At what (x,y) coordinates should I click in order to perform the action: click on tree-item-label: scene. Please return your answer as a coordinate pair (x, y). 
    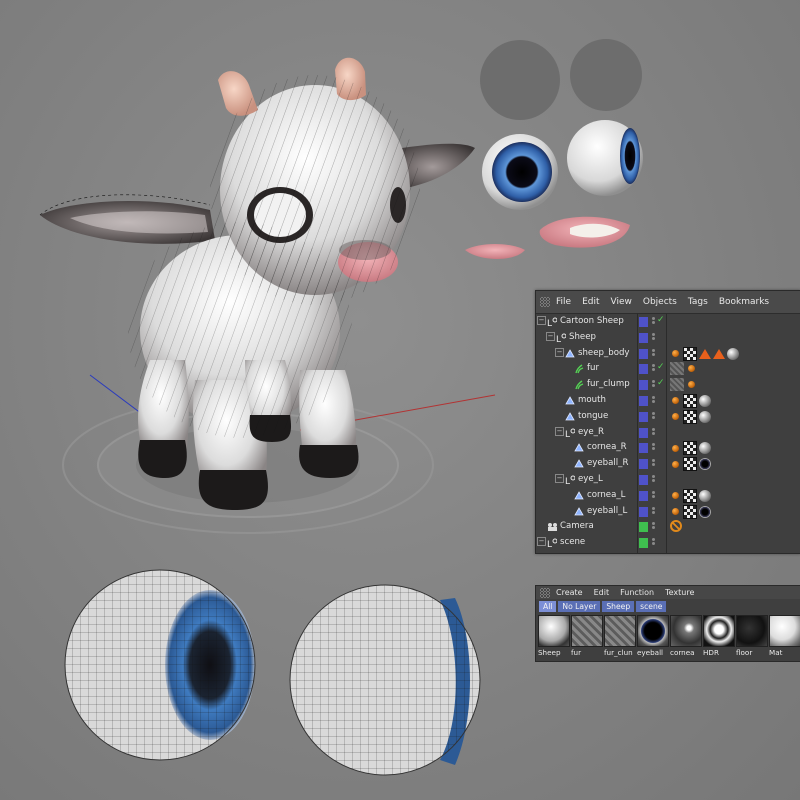
    Looking at the image, I should click on (572, 542).